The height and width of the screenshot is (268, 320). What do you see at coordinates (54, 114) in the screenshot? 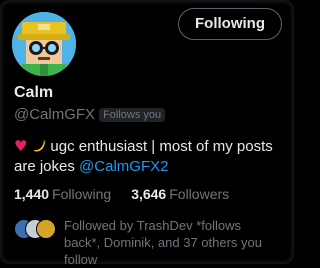
I see `profile-handle: @CalmGFX` at bounding box center [54, 114].